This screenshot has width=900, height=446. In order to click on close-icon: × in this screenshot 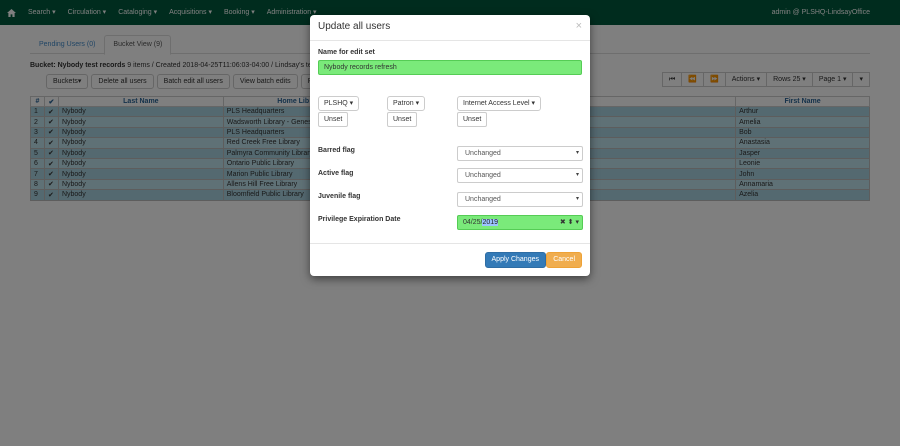, I will do `click(579, 26)`.